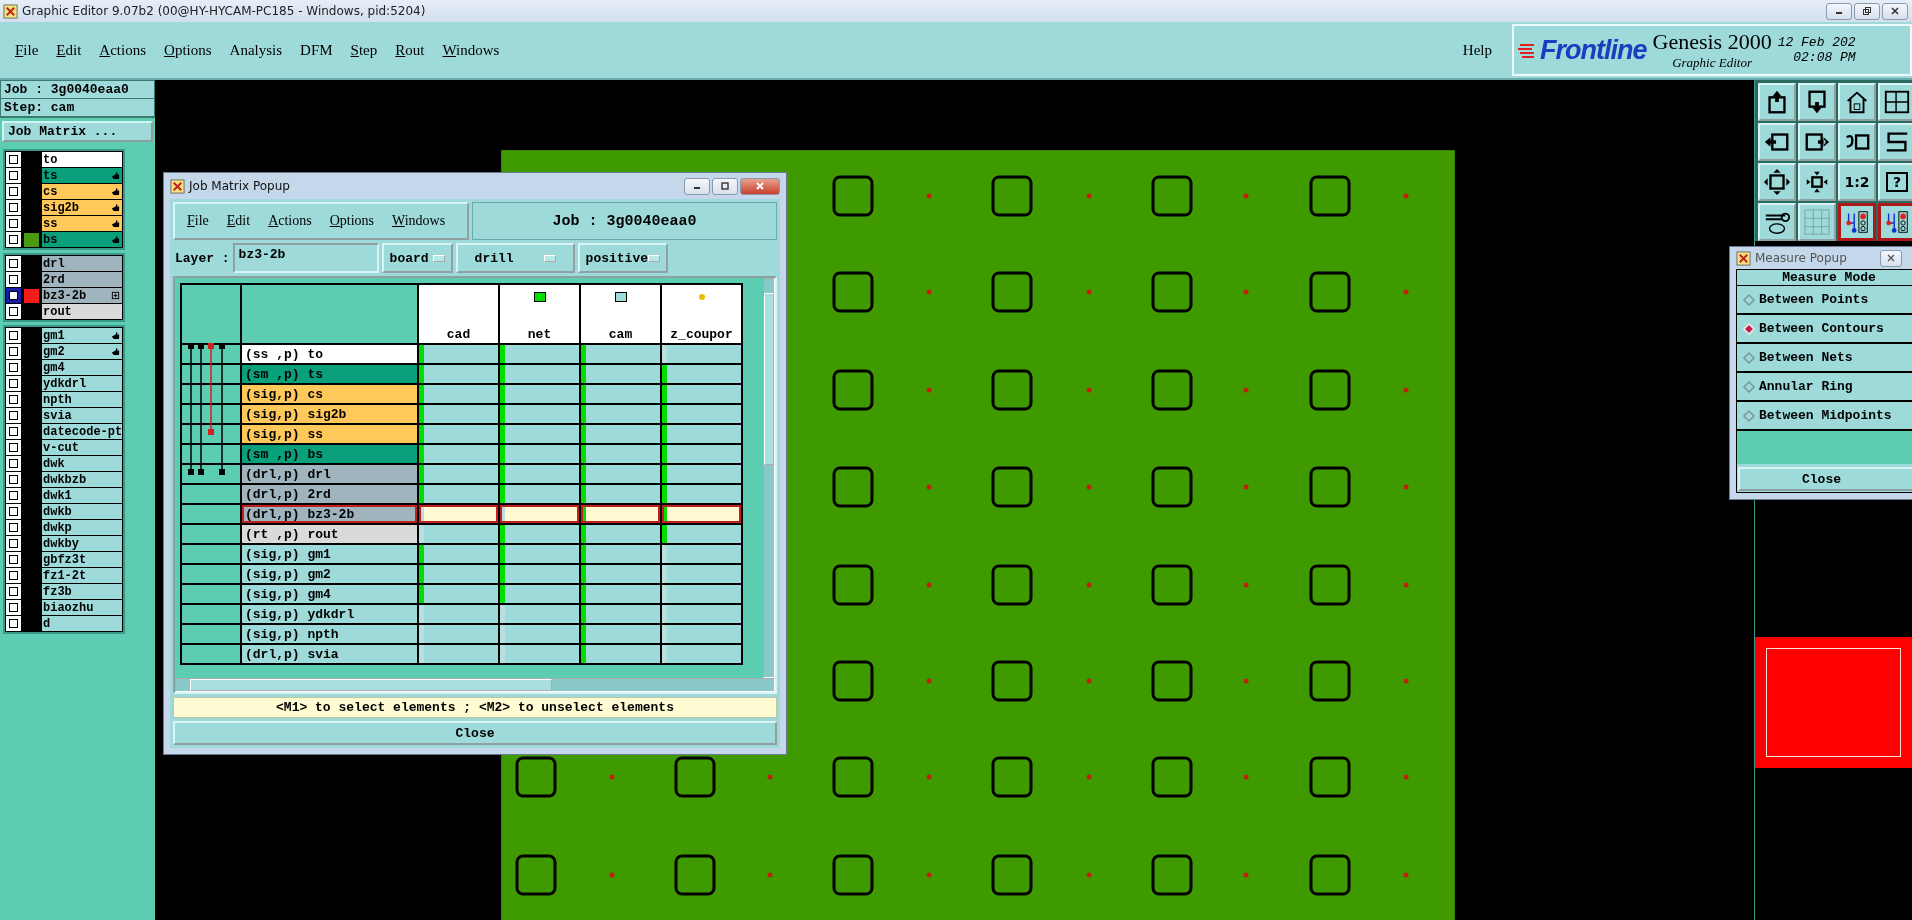  Describe the element at coordinates (515, 258) in the screenshot. I see `type-dropdown: drill` at that location.